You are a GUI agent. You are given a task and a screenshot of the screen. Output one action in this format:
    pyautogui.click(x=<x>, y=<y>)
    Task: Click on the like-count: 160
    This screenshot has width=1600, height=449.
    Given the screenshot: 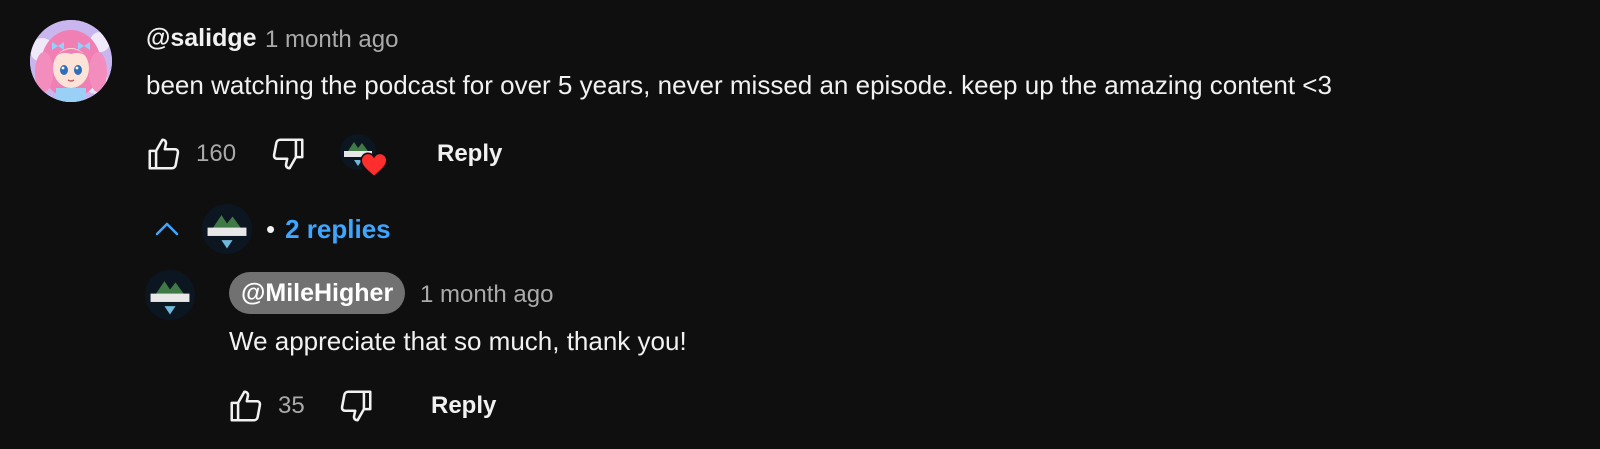 What is the action you would take?
    pyautogui.click(x=216, y=153)
    